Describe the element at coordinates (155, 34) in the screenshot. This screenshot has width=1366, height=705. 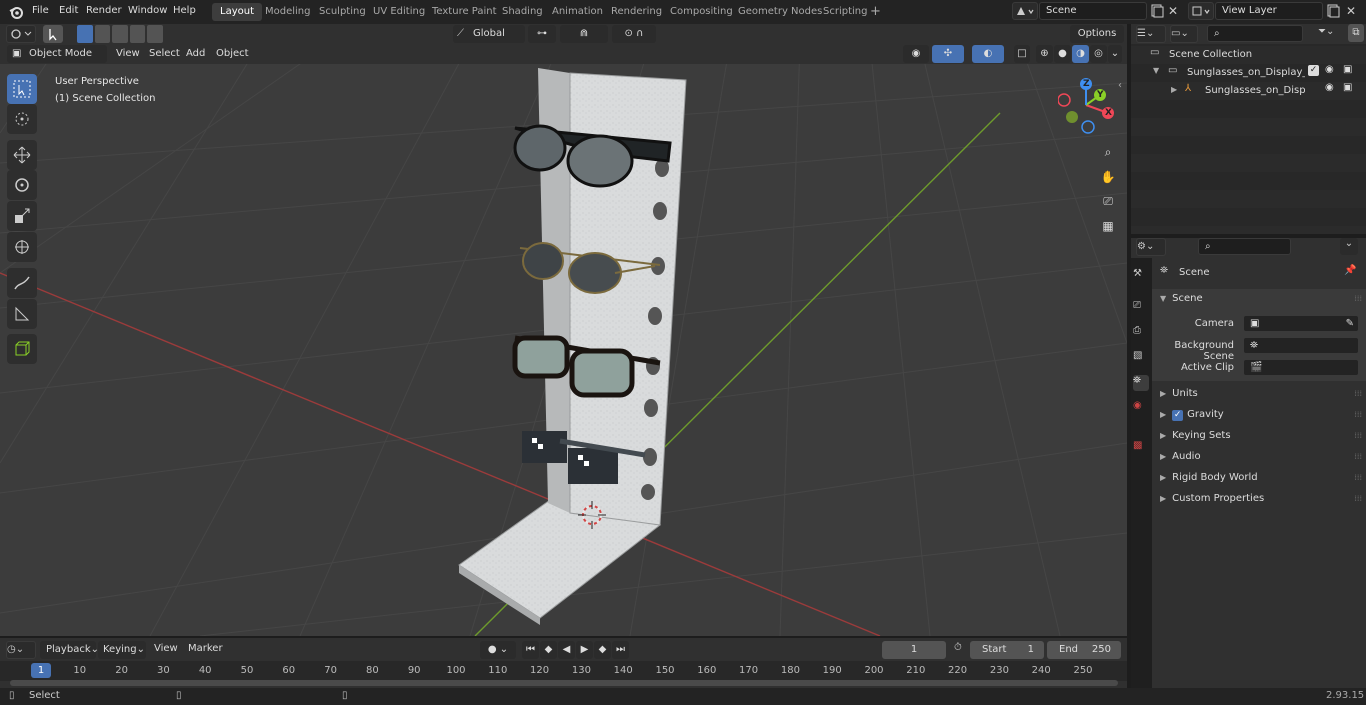
I see `select-intersect-icon` at that location.